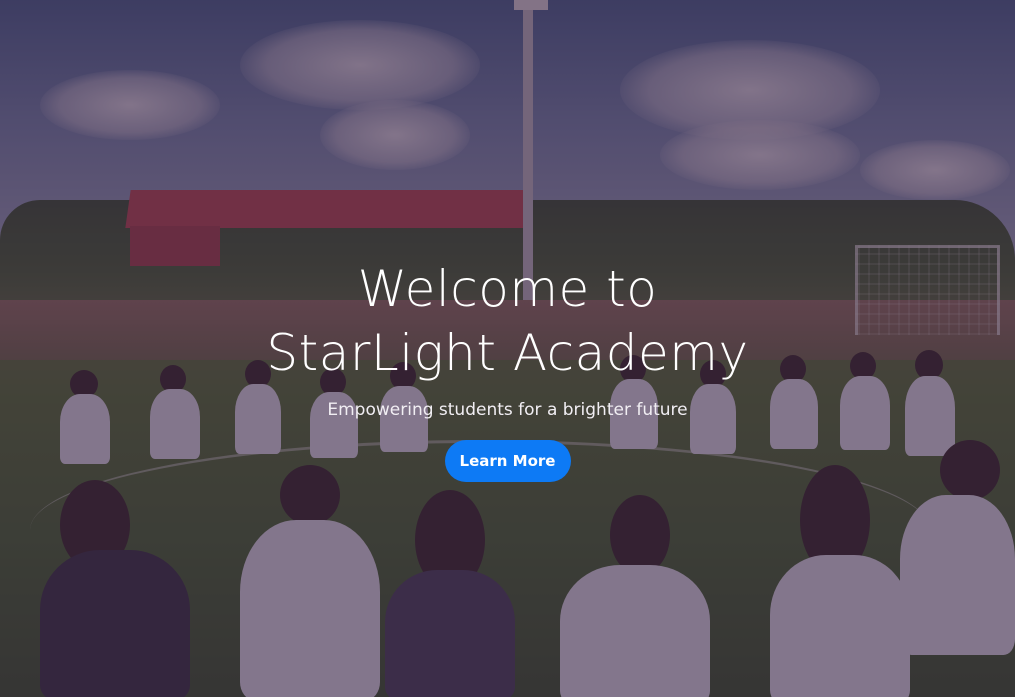 The height and width of the screenshot is (697, 1015). Describe the element at coordinates (507, 289) in the screenshot. I see `hero-title-line-1: Welcome to` at that location.